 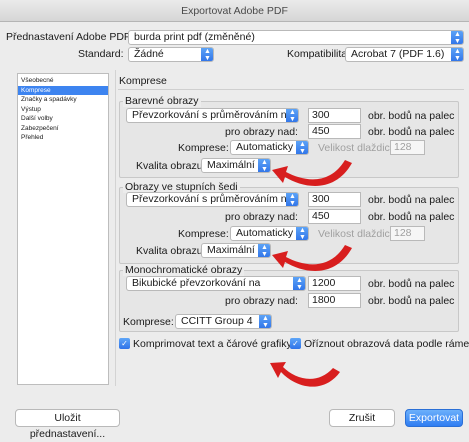 I want to click on annotation-arrows, so click(x=311, y=273).